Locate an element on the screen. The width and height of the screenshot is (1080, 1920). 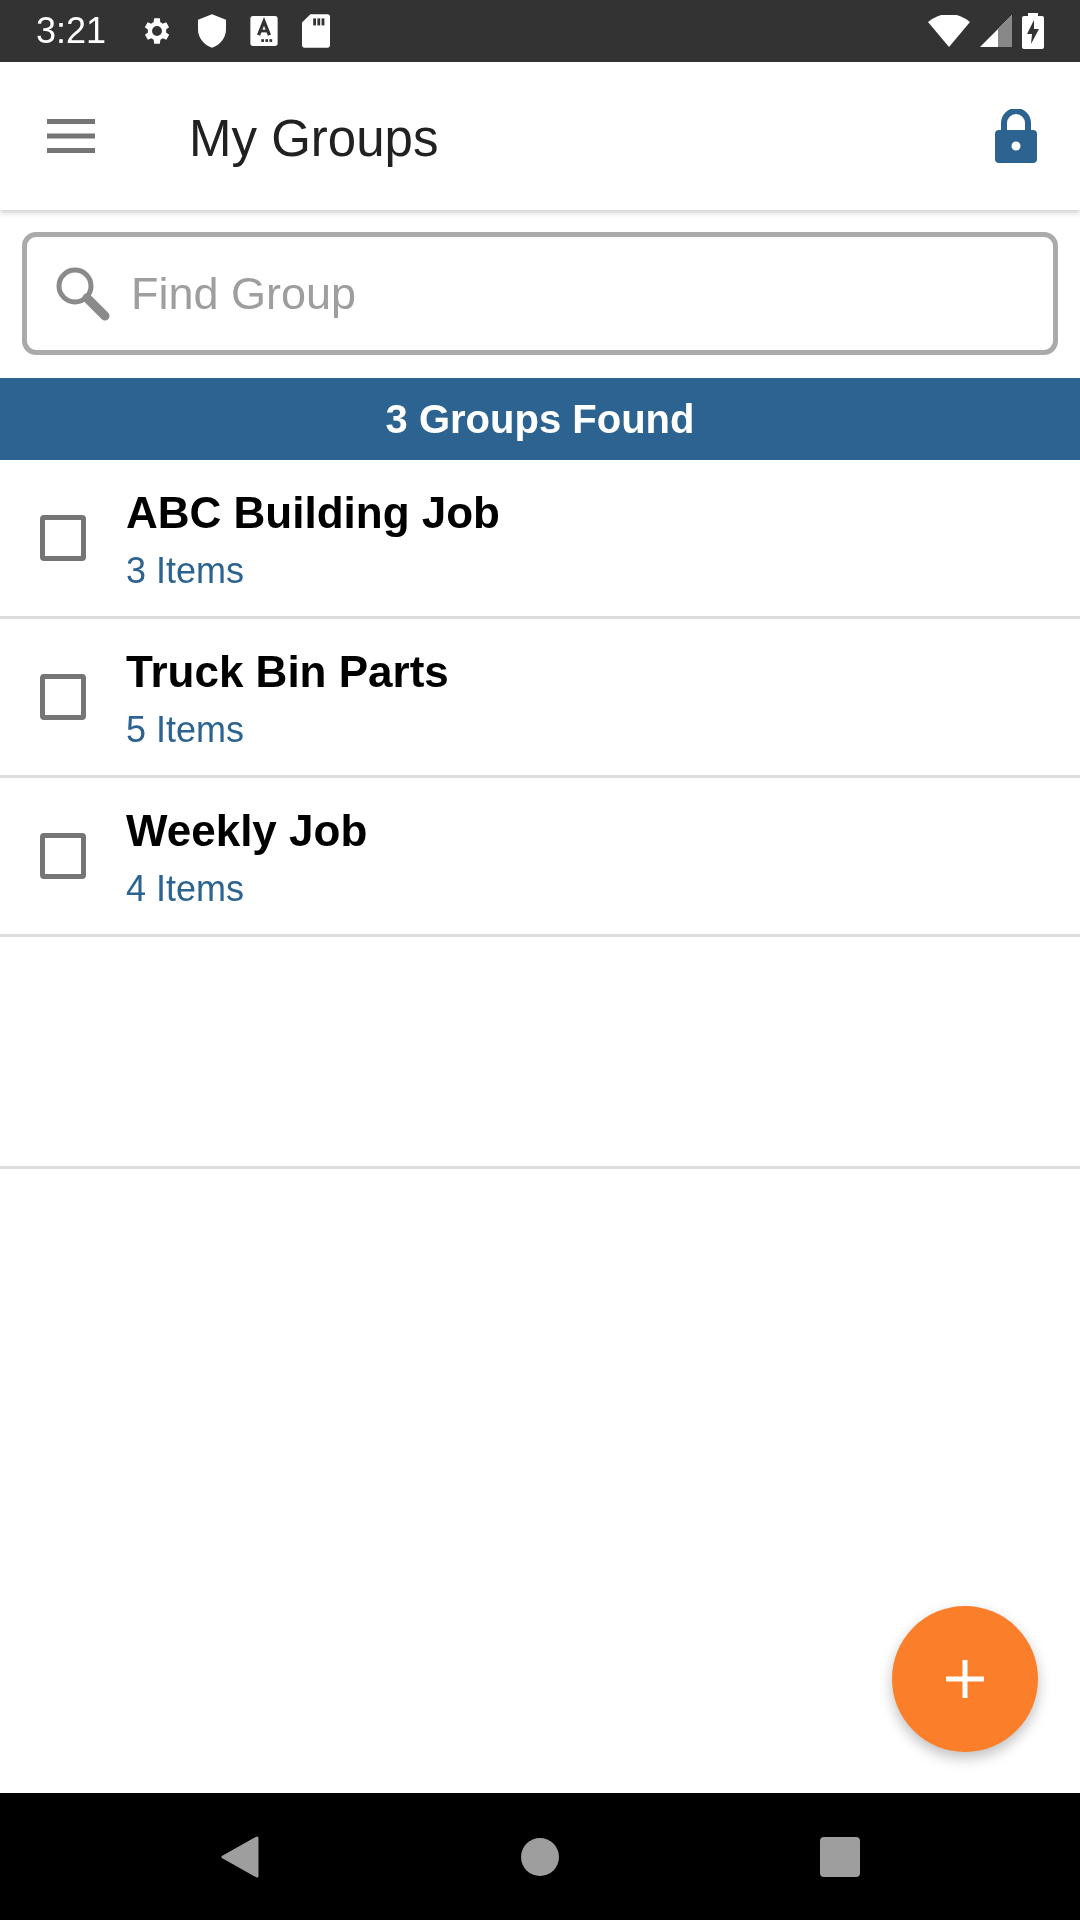
group-row: Truck Bin Parts 5 Items is located at coordinates (540, 698).